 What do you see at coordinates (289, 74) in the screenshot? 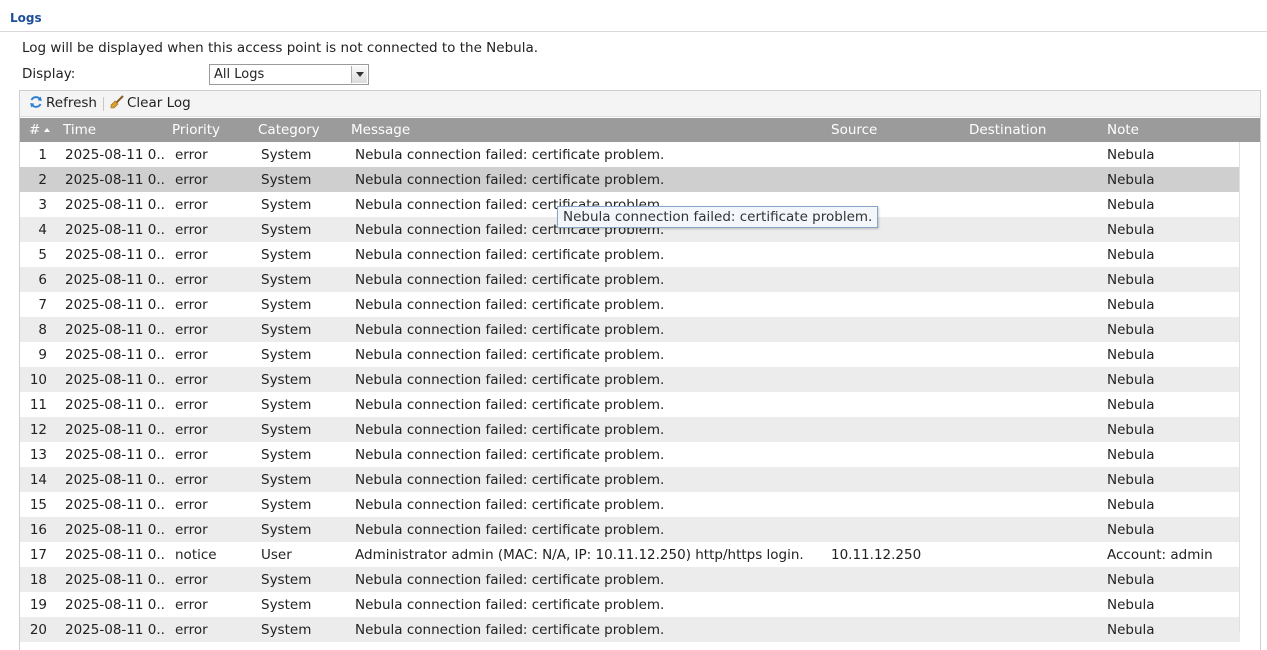
I see `display-select: All Logs` at bounding box center [289, 74].